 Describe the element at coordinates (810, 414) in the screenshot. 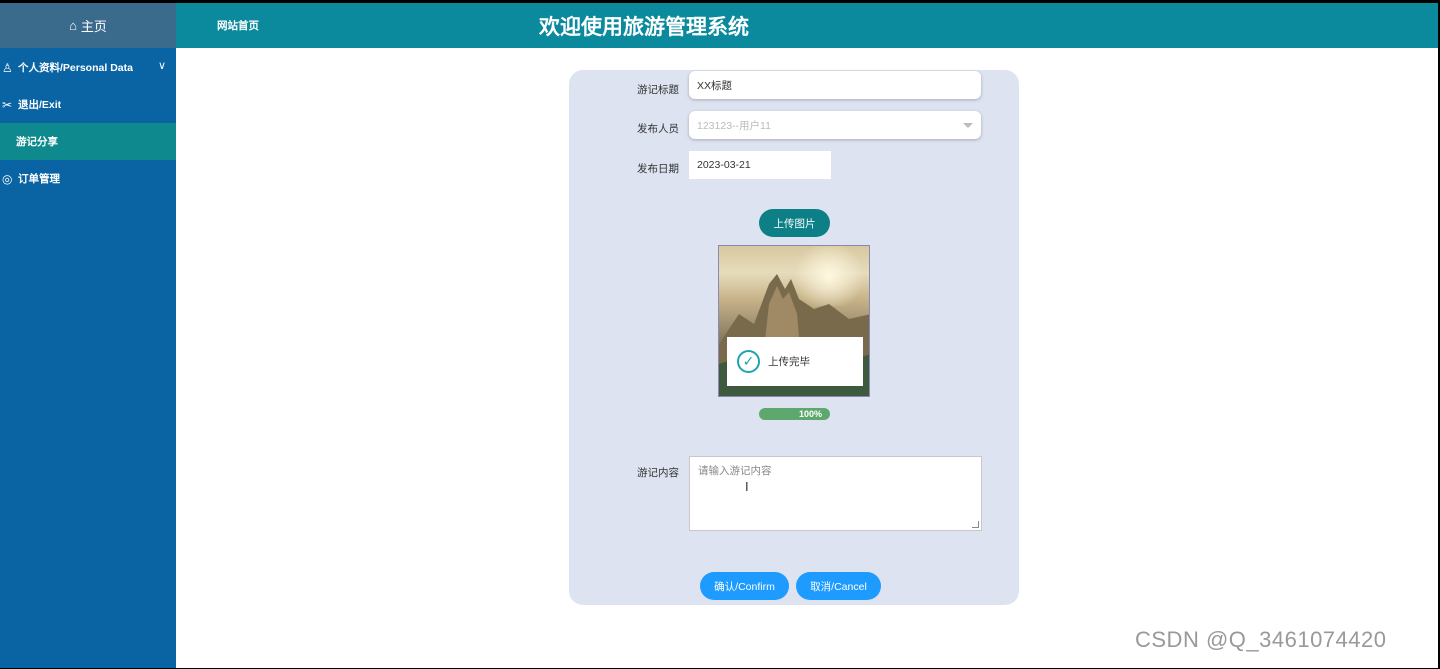

I see `upload-progress-text: 100%` at that location.